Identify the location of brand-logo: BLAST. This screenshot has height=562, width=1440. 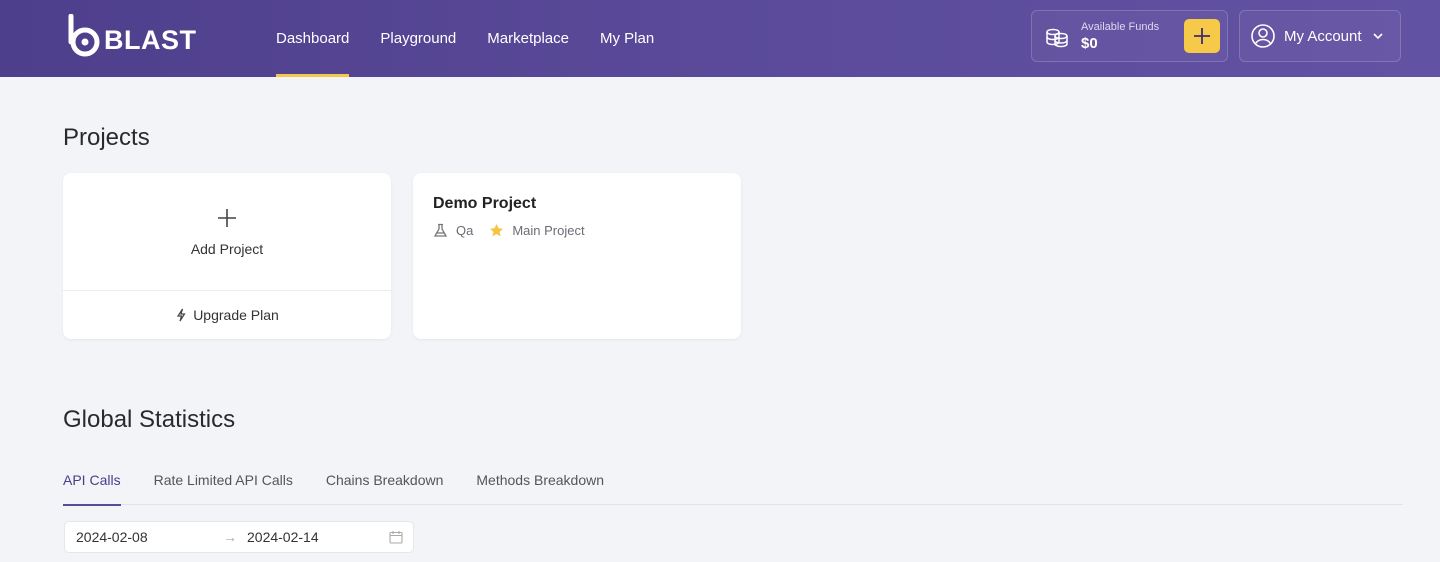
(131, 36).